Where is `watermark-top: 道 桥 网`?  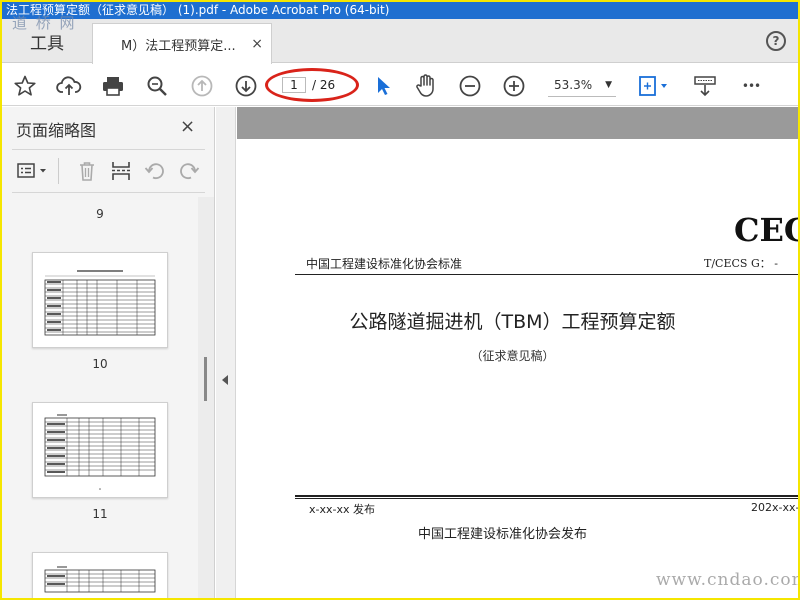 watermark-top: 道 桥 网 is located at coordinates (44, 23).